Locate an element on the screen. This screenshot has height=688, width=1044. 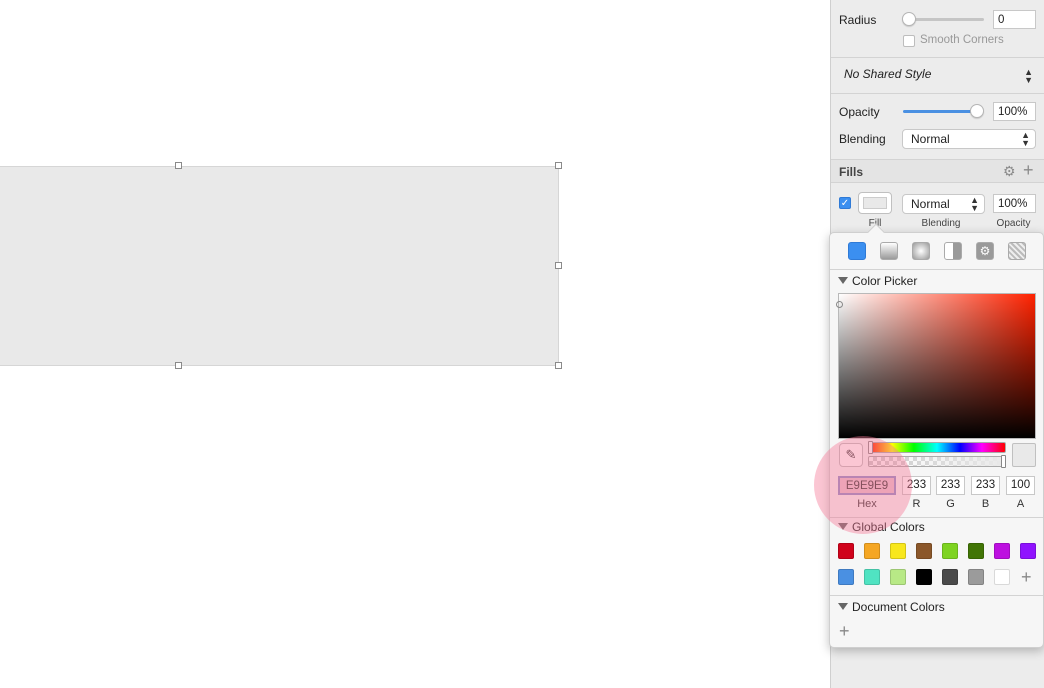
opacity-slider-knob is located at coordinates (977, 111).